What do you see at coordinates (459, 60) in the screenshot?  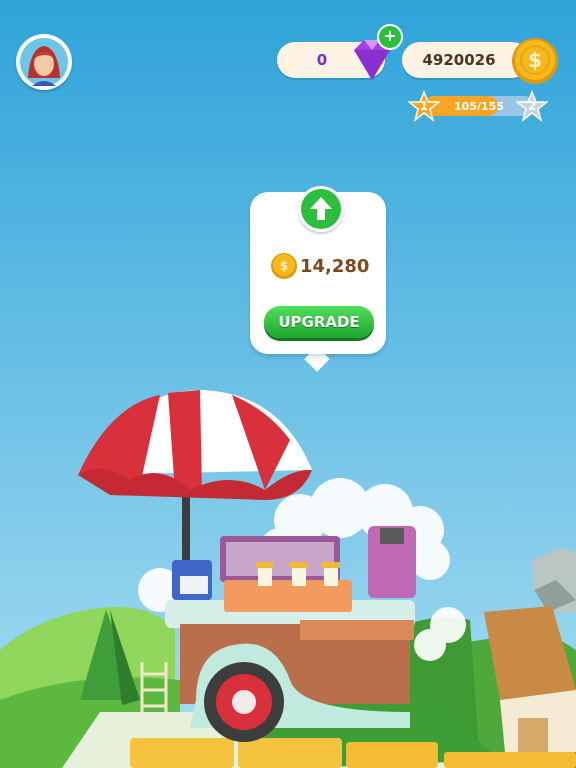 I see `coin-count: 4920026` at bounding box center [459, 60].